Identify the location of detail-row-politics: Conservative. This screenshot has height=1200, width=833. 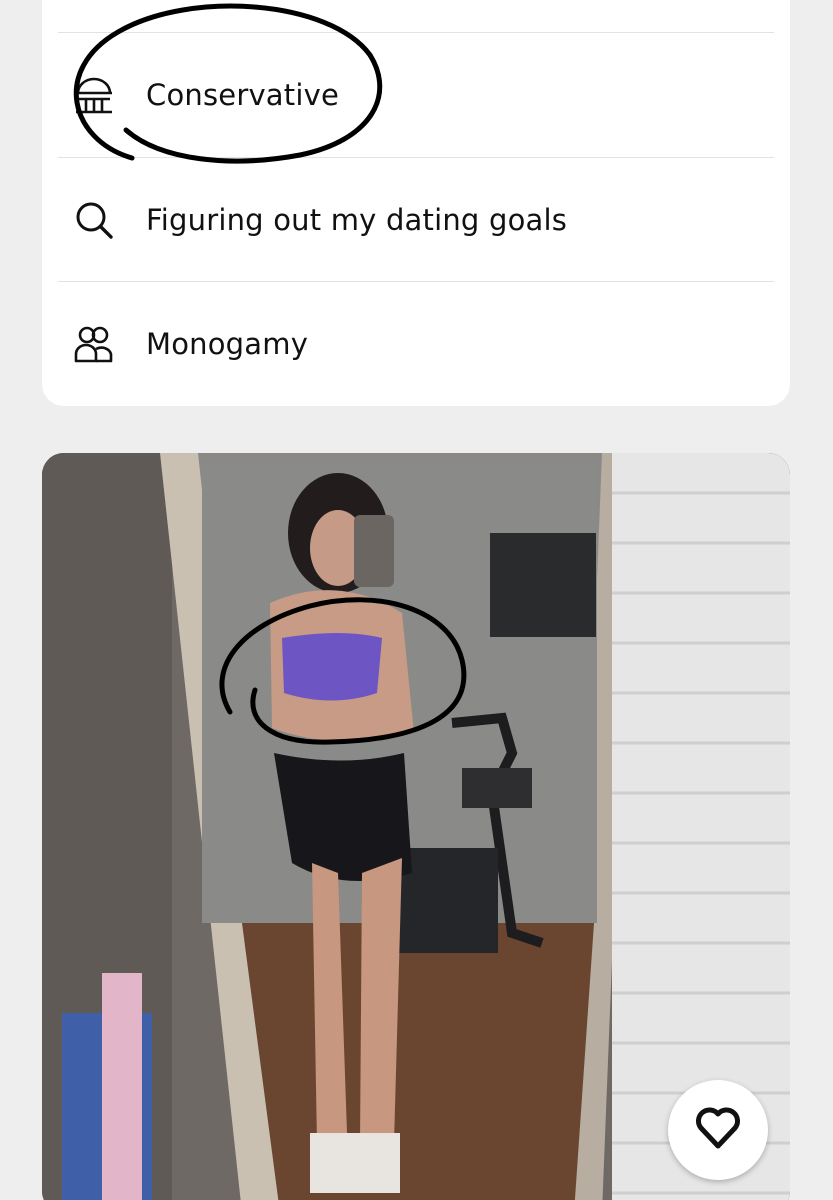
(416, 94).